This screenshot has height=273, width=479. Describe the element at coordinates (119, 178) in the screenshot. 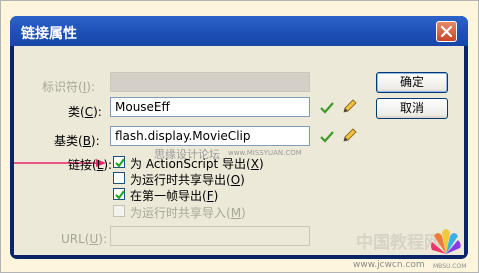

I see `export-runtime-sharing-checkbox` at that location.